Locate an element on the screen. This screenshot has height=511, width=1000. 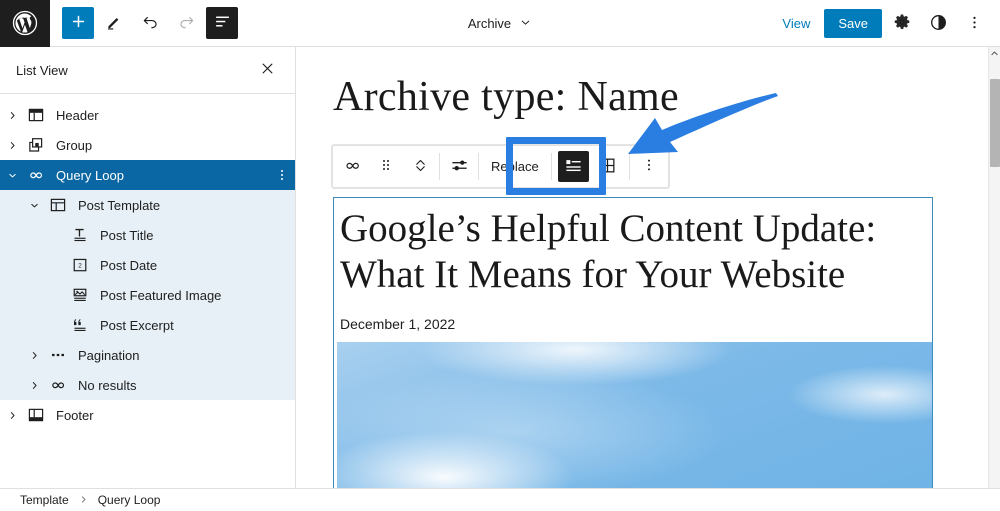
drag-handle-dots-icon is located at coordinates (386, 166).